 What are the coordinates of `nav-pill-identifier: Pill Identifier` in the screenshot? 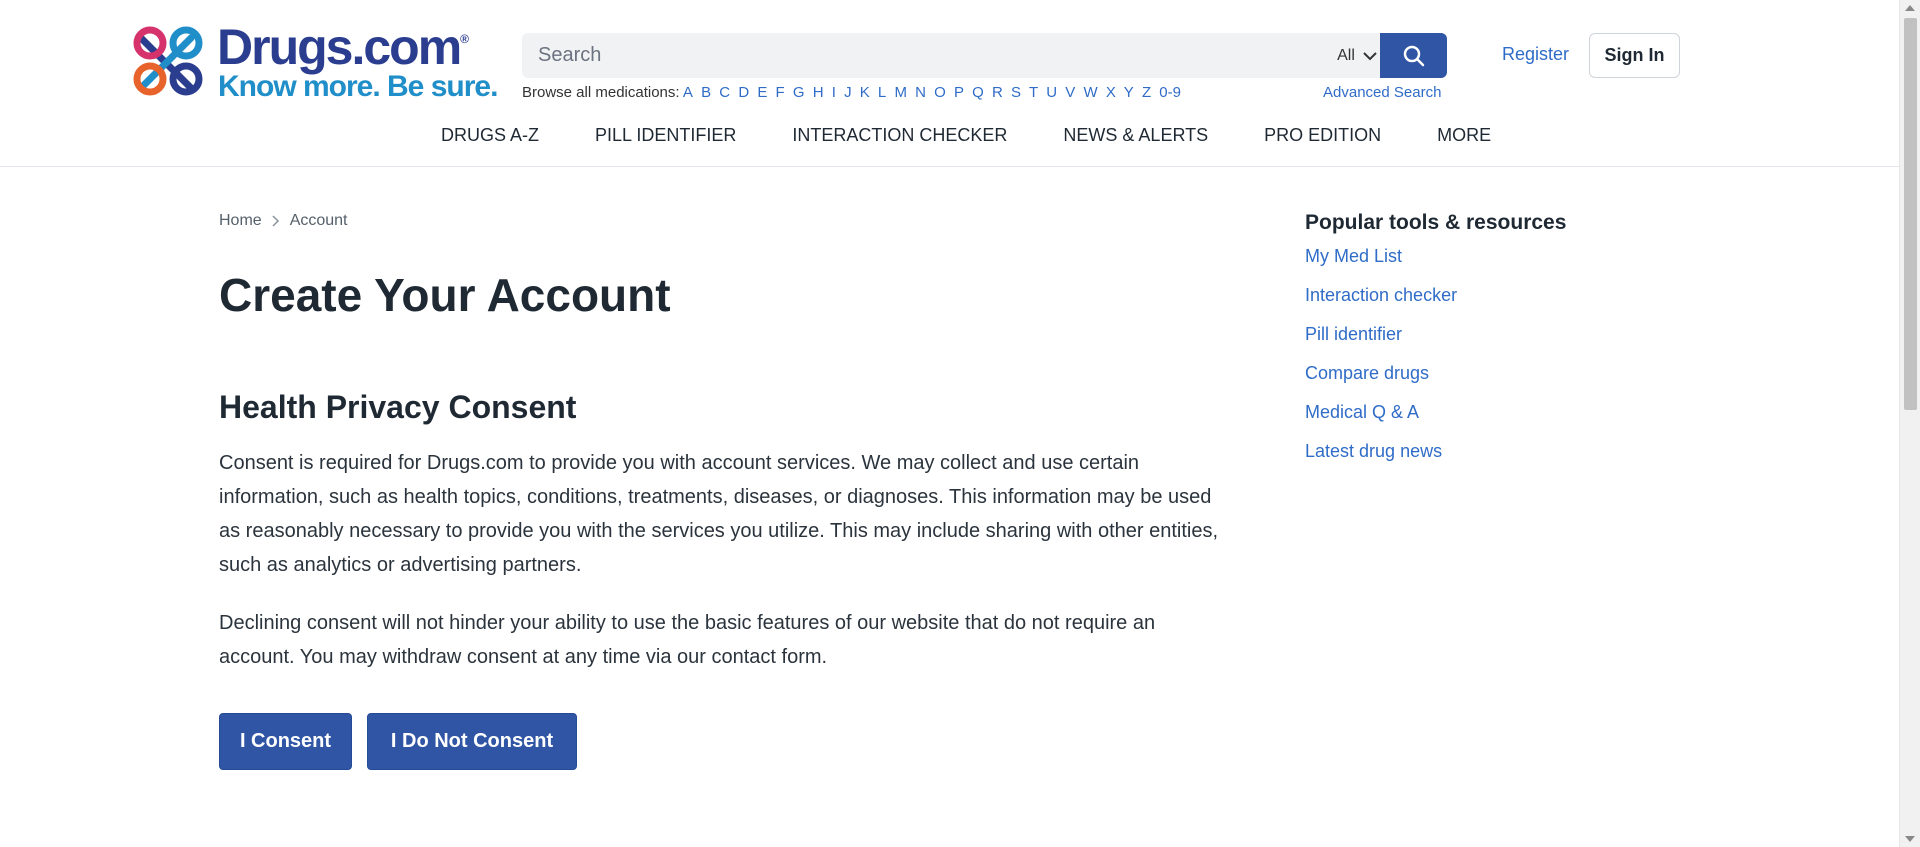 It's located at (665, 135).